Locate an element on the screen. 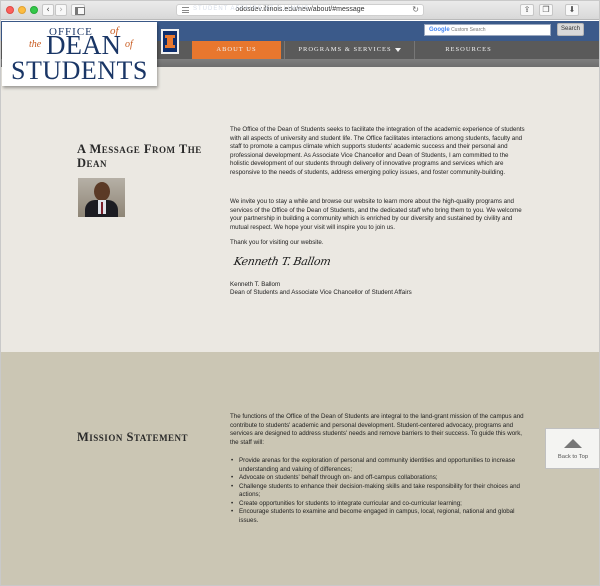 The image size is (600, 586). chevron-down-icon is located at coordinates (397, 49).